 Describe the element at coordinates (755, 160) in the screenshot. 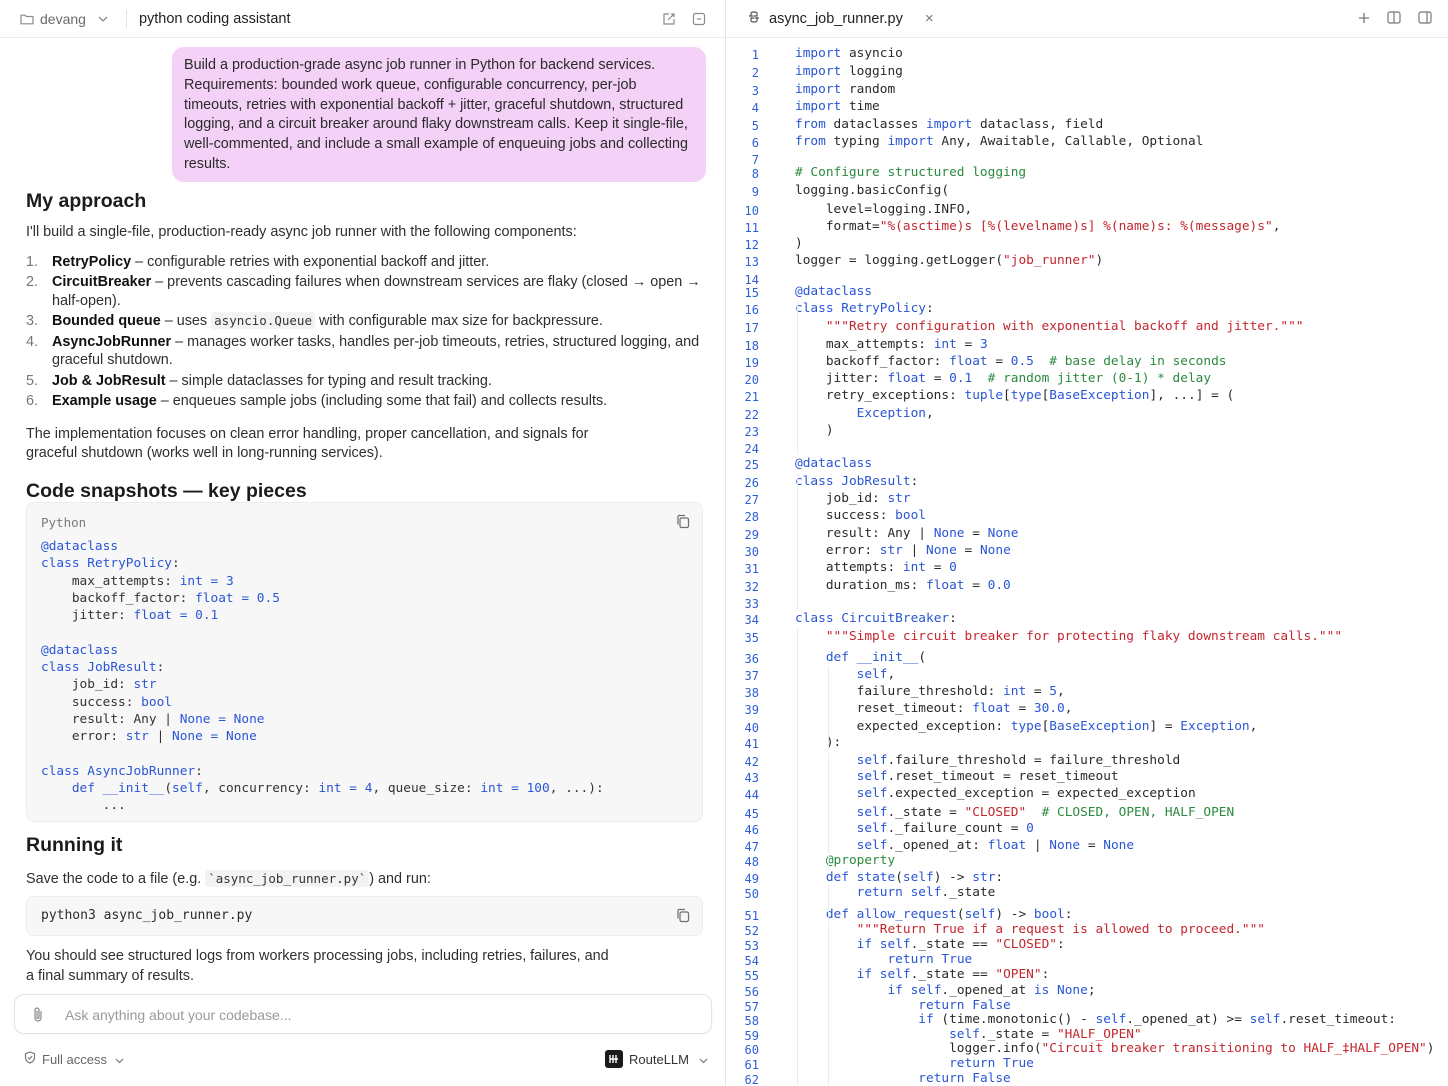

I see `line-number: 7` at that location.